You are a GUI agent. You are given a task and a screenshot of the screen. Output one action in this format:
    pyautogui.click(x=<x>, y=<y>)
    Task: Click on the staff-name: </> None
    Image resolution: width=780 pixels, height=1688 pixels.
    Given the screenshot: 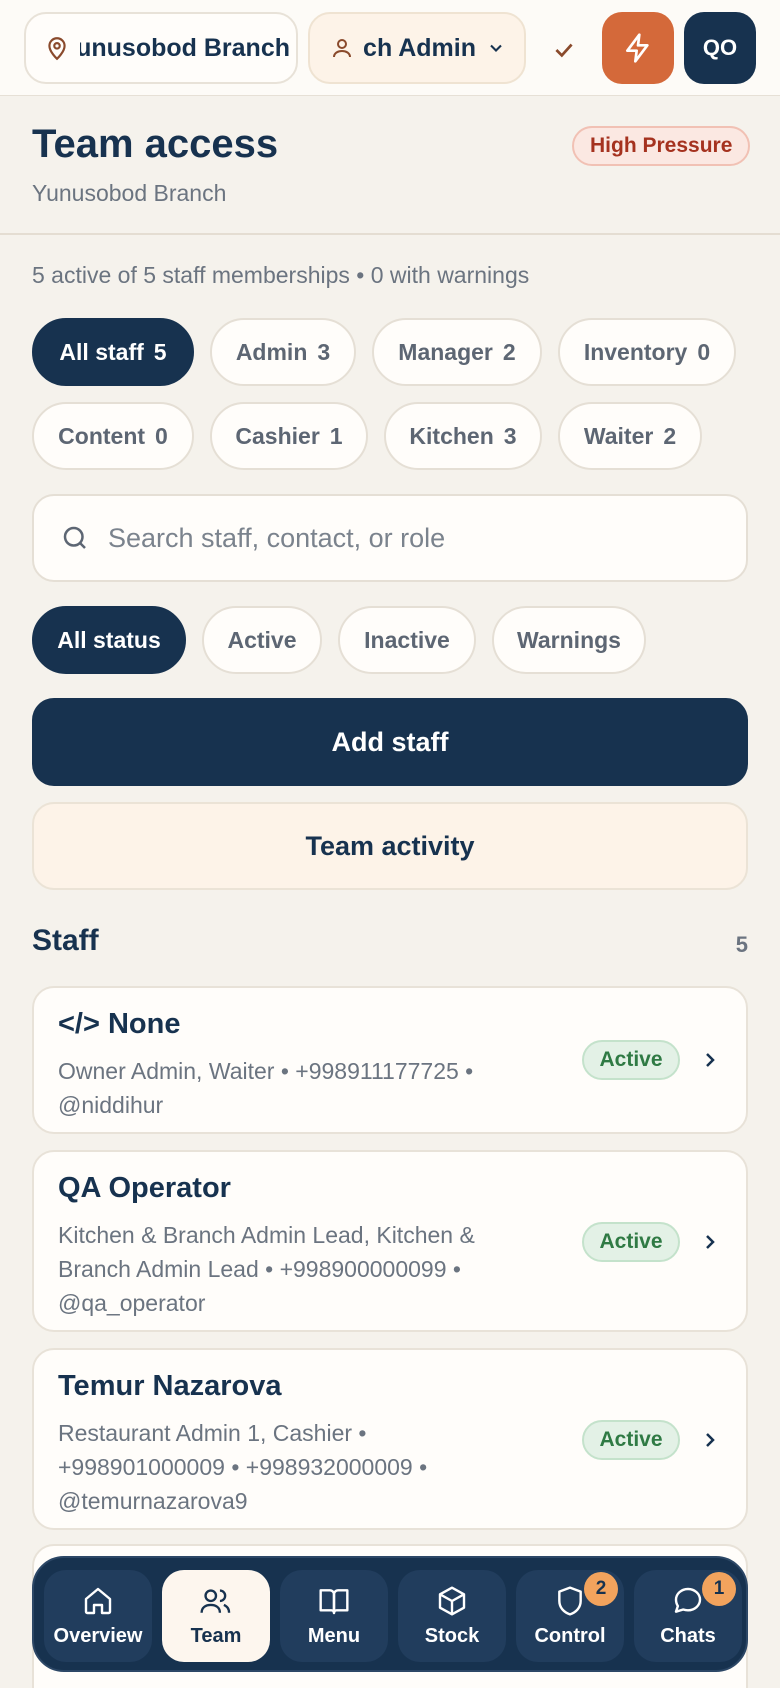 What is the action you would take?
    pyautogui.click(x=119, y=1024)
    